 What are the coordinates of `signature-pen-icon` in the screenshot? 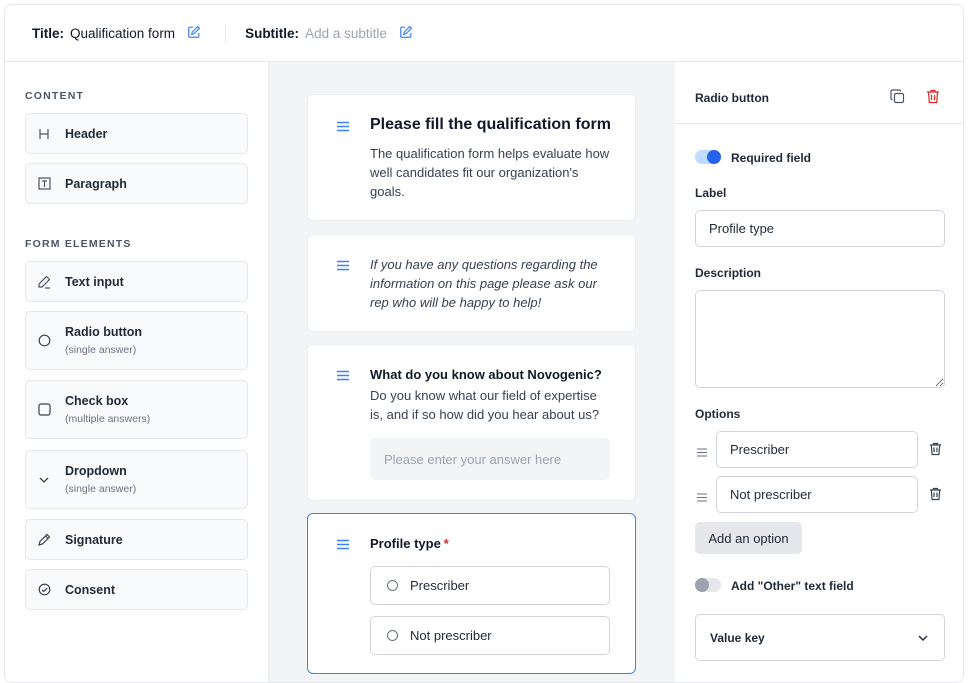 It's located at (44, 540).